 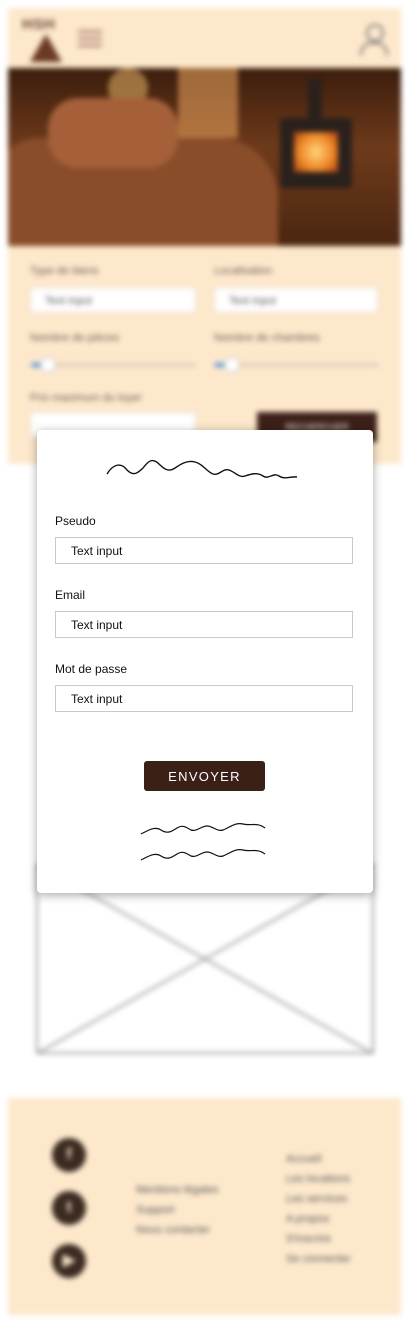 What do you see at coordinates (69, 1261) in the screenshot?
I see `youtube-icon: ▶` at bounding box center [69, 1261].